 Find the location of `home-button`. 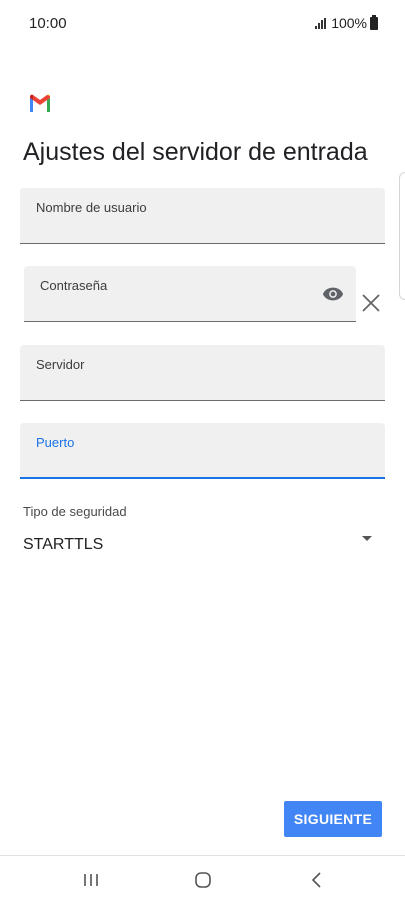

home-button is located at coordinates (203, 880).